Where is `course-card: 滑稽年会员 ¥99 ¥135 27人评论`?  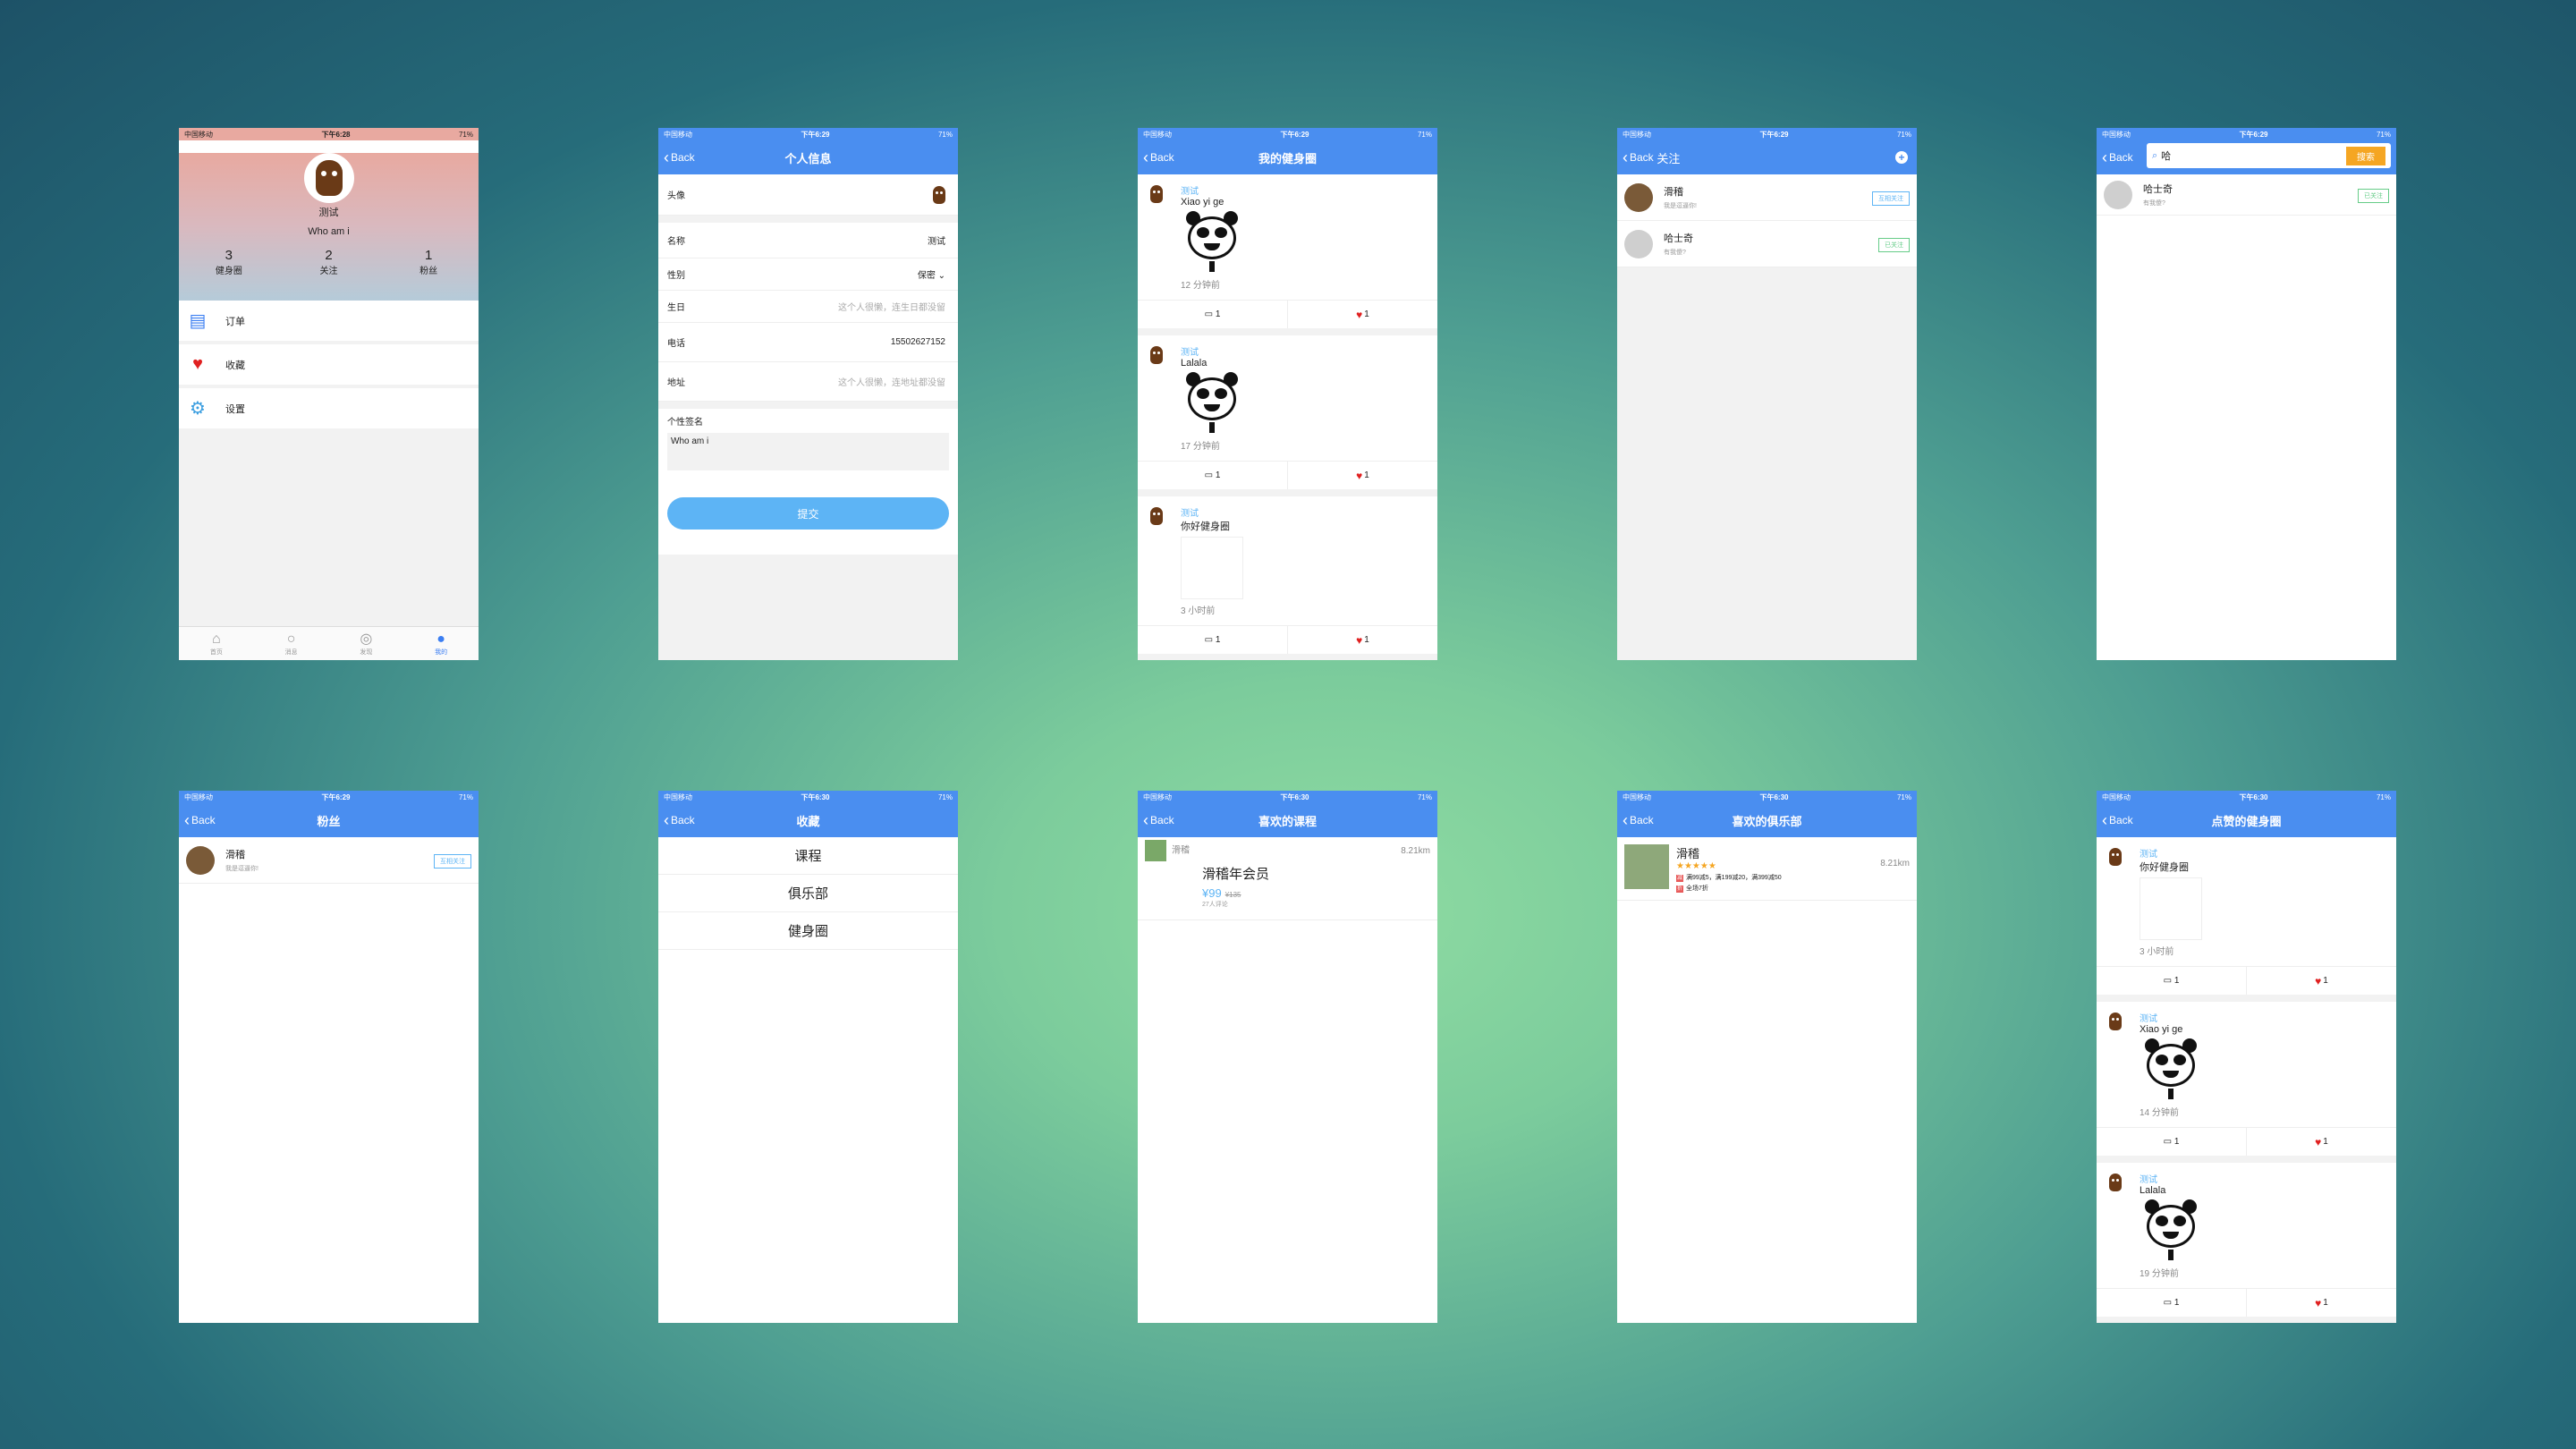
course-card: 滑稽年会员 ¥99 ¥135 27人评论 is located at coordinates (1287, 892).